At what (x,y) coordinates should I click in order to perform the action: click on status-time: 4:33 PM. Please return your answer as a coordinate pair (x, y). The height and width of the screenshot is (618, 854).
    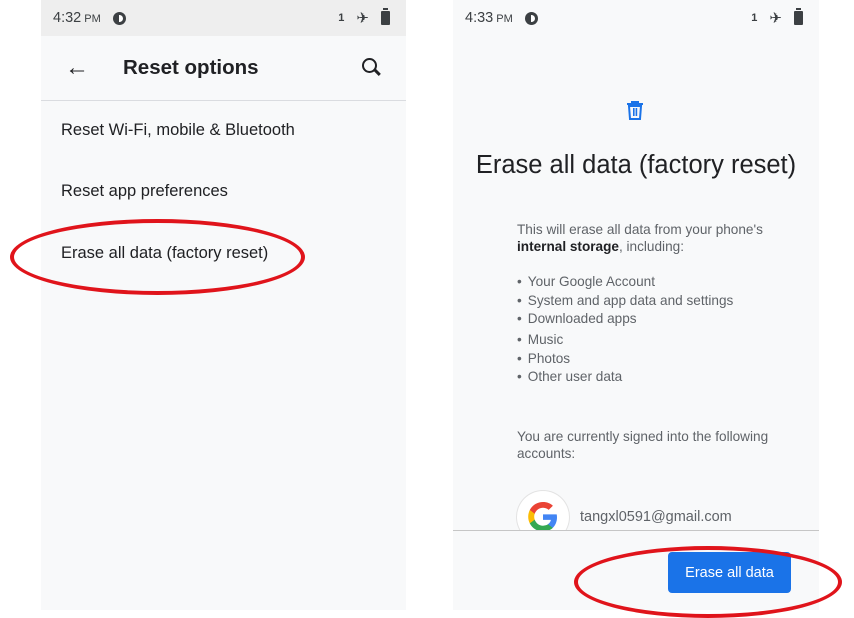
    Looking at the image, I should click on (489, 18).